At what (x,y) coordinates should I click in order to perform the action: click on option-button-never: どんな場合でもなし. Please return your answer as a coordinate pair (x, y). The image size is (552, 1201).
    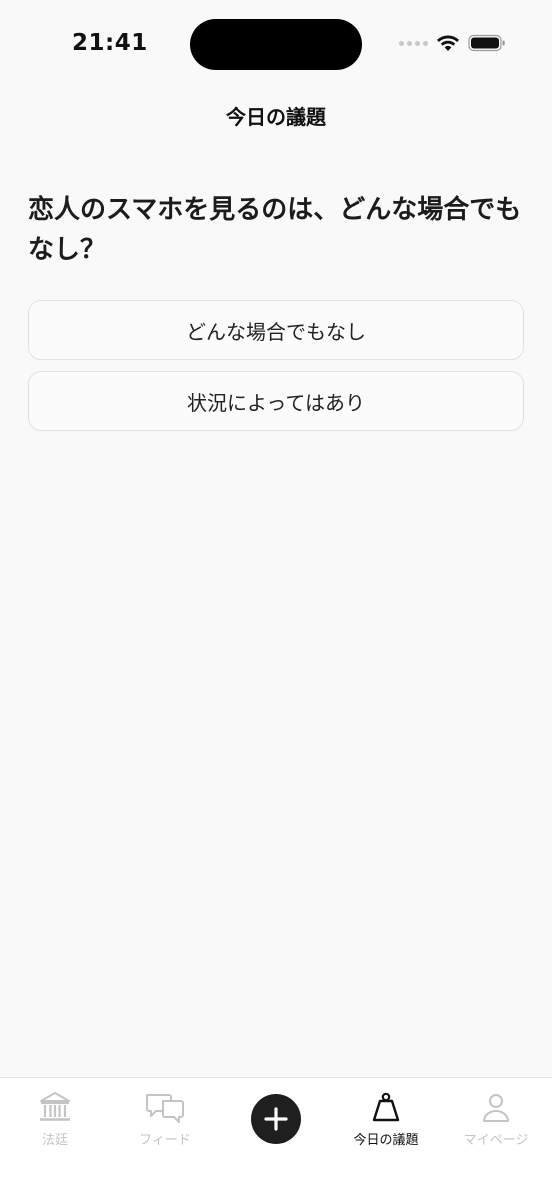
    Looking at the image, I should click on (276, 330).